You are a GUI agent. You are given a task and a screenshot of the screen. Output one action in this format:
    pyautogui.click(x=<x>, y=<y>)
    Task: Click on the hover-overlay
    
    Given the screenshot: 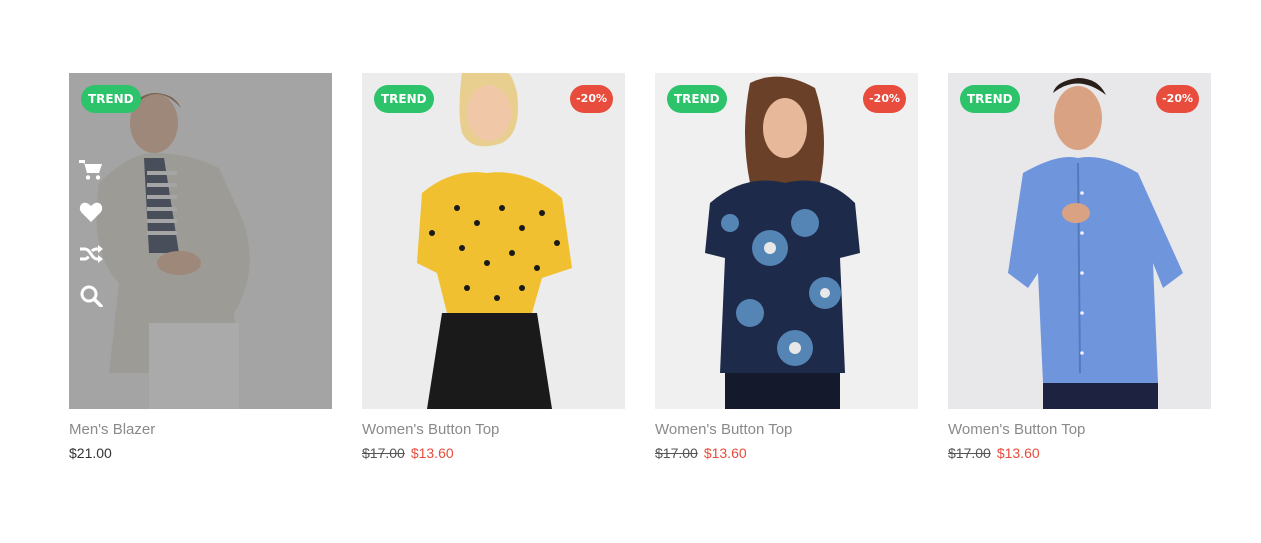 What is the action you would take?
    pyautogui.click(x=200, y=241)
    